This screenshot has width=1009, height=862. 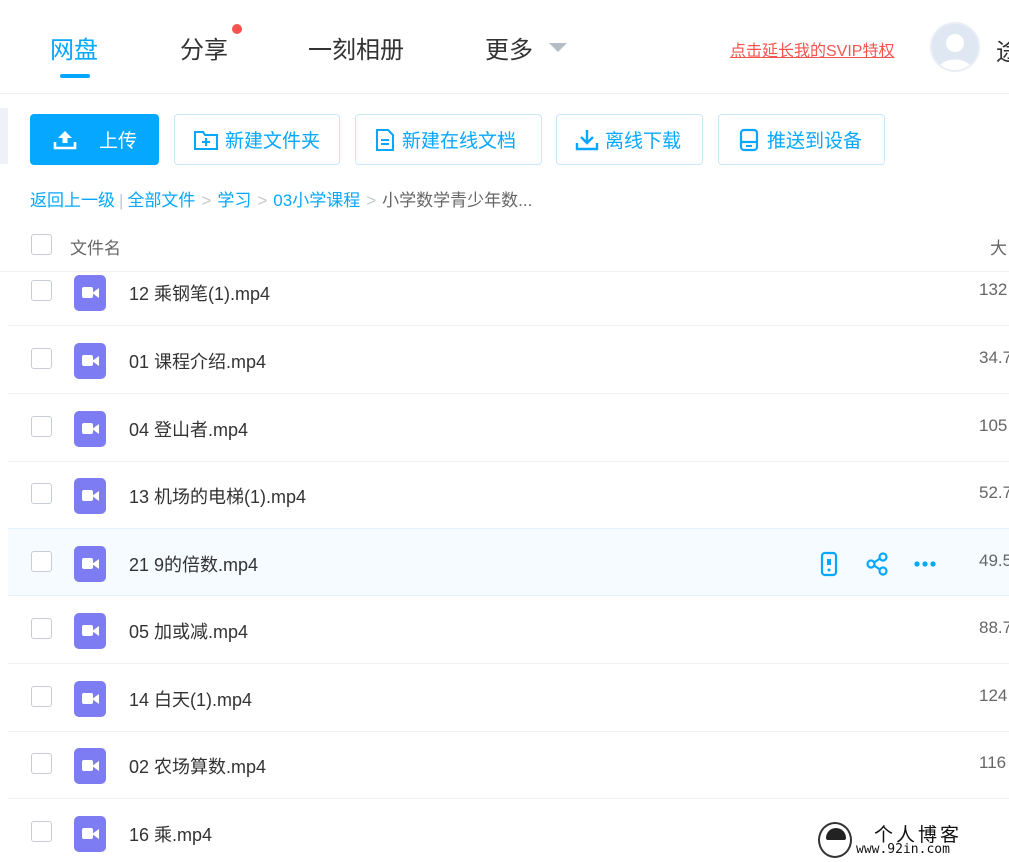 I want to click on top-nav: 网盘 分享 一刻相册 更多 点击延长我的SVIP特权 途, so click(x=504, y=47).